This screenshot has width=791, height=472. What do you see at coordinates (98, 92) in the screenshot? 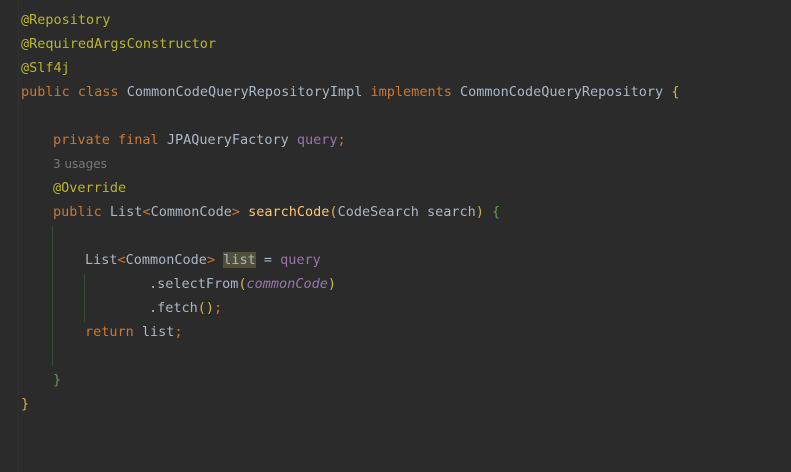
I see `keyword: class` at bounding box center [98, 92].